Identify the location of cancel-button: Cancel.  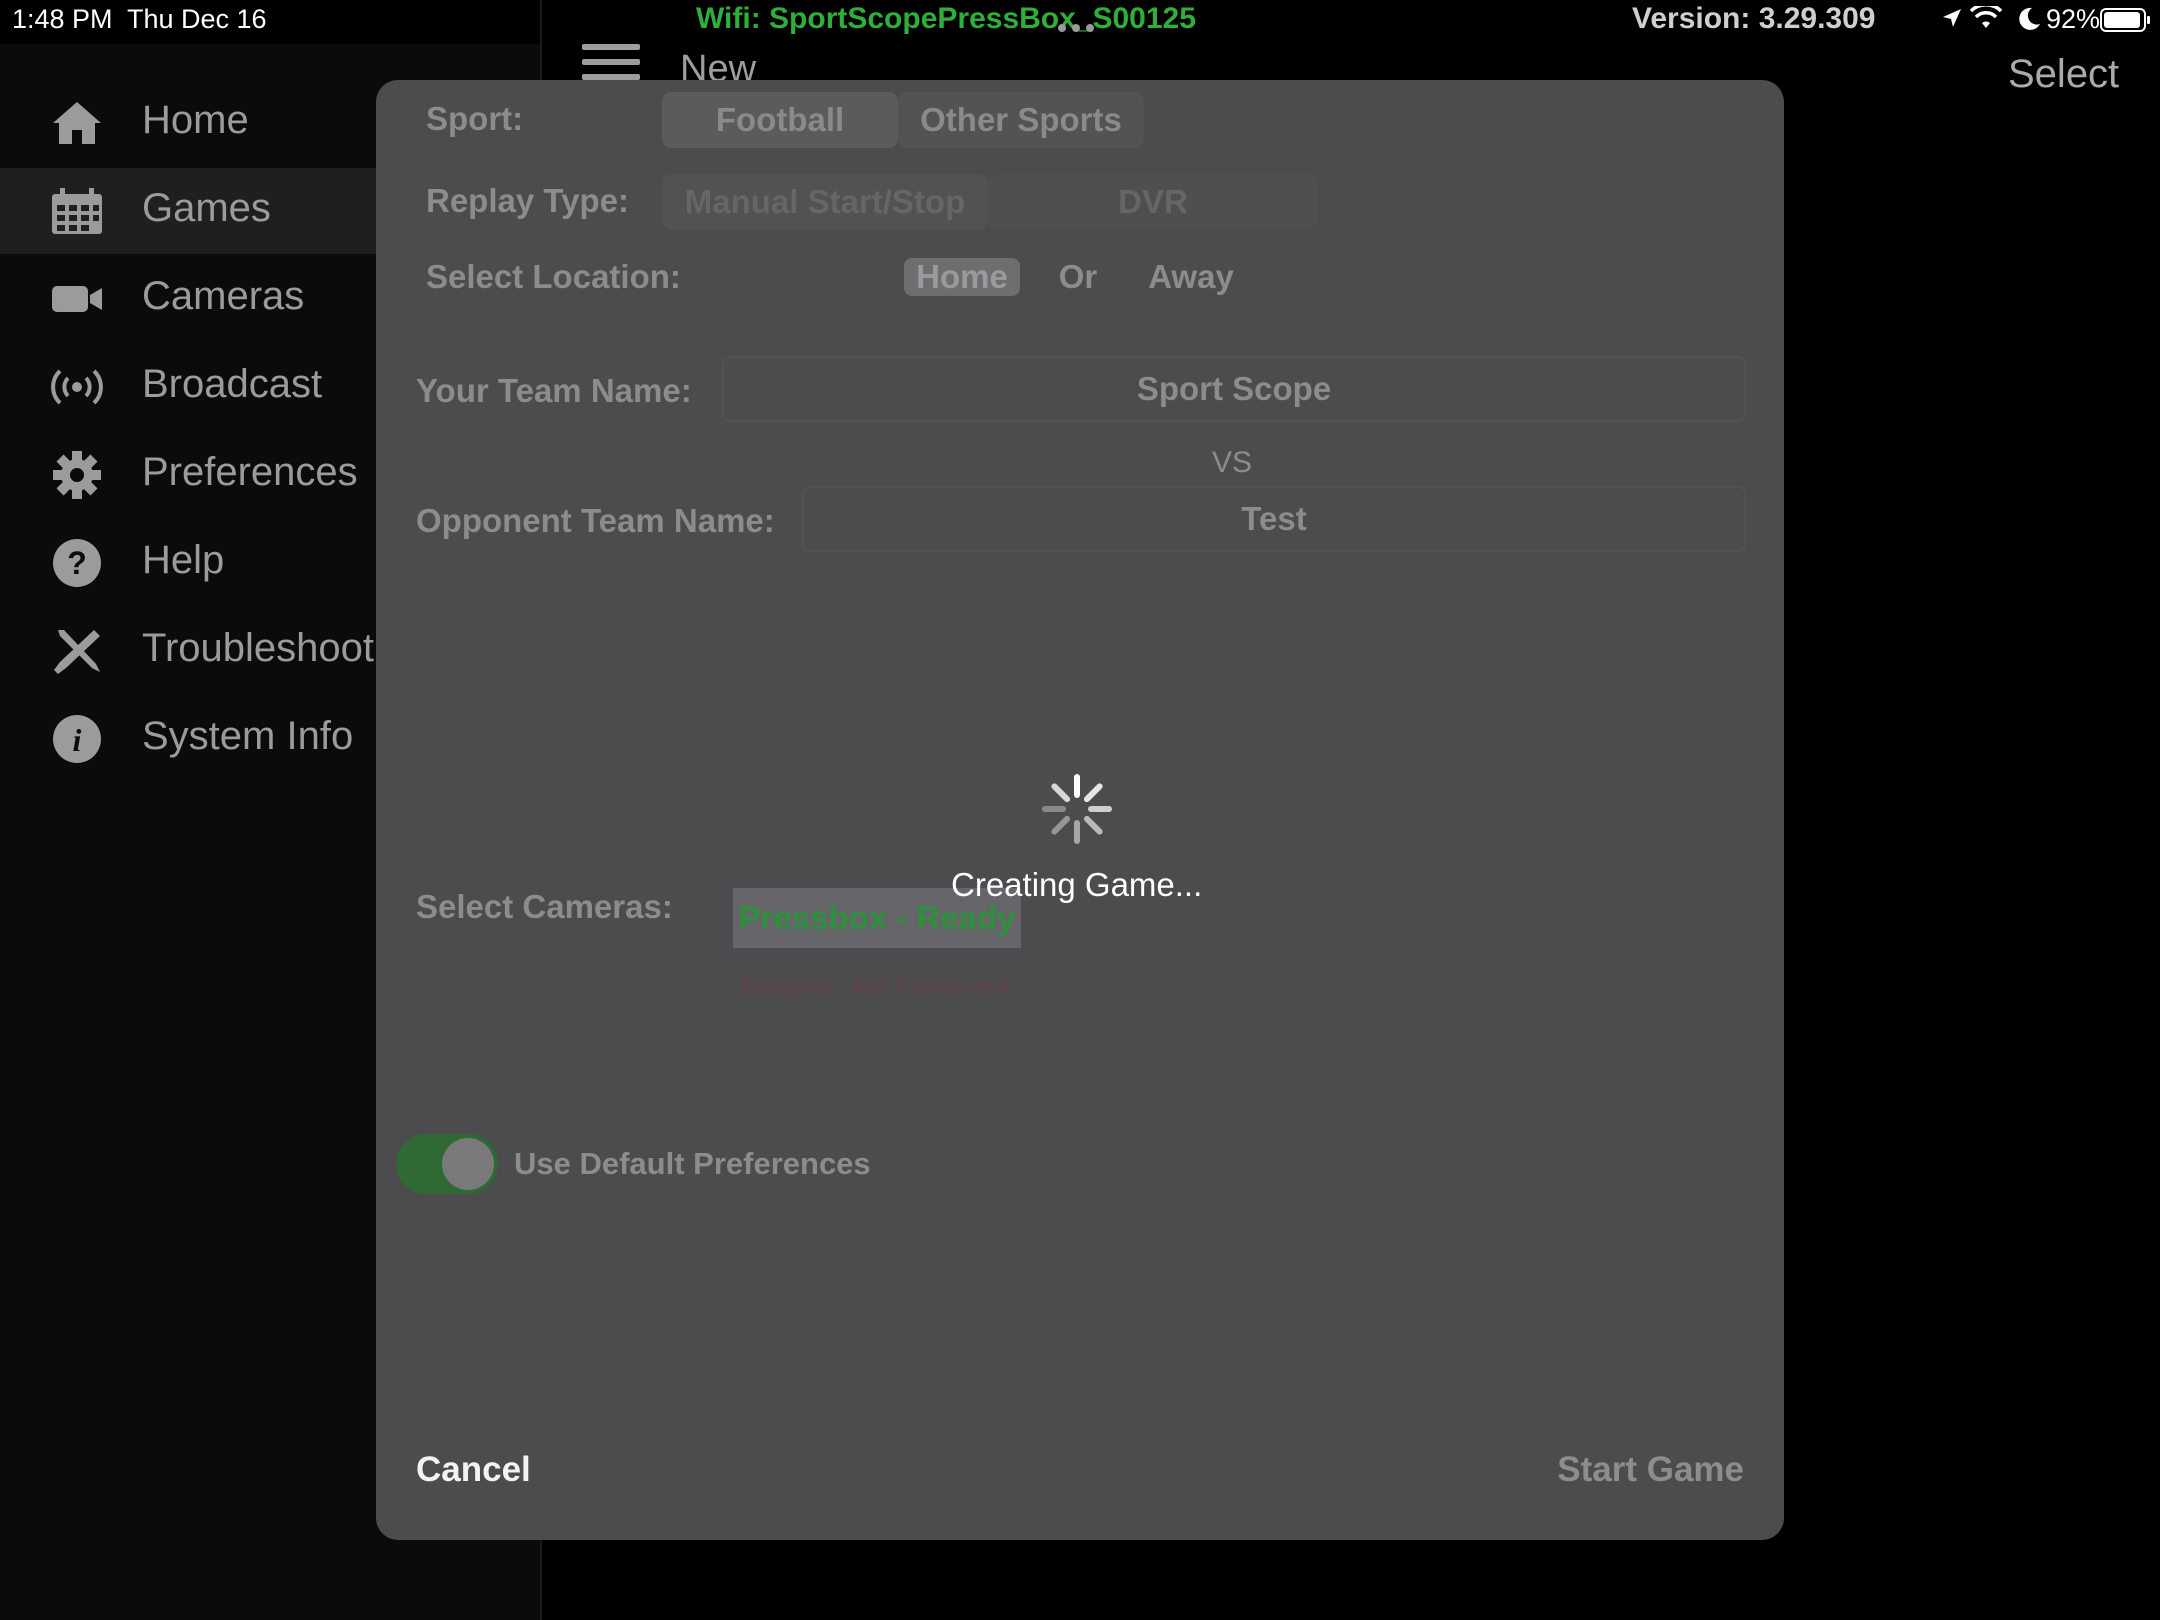
(473, 1470).